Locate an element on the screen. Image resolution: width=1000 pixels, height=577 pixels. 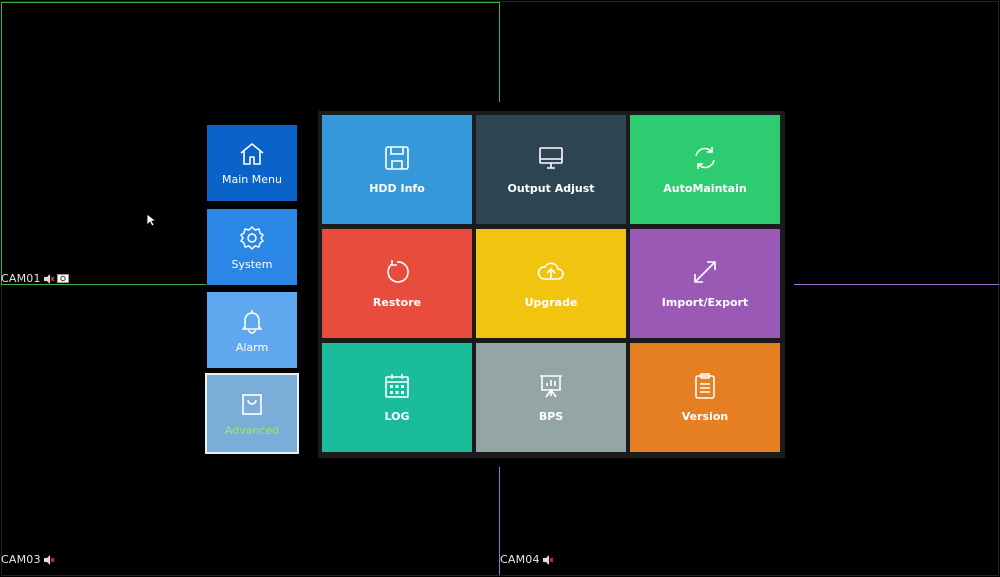
tile-label: AutoMaintain is located at coordinates (705, 188).